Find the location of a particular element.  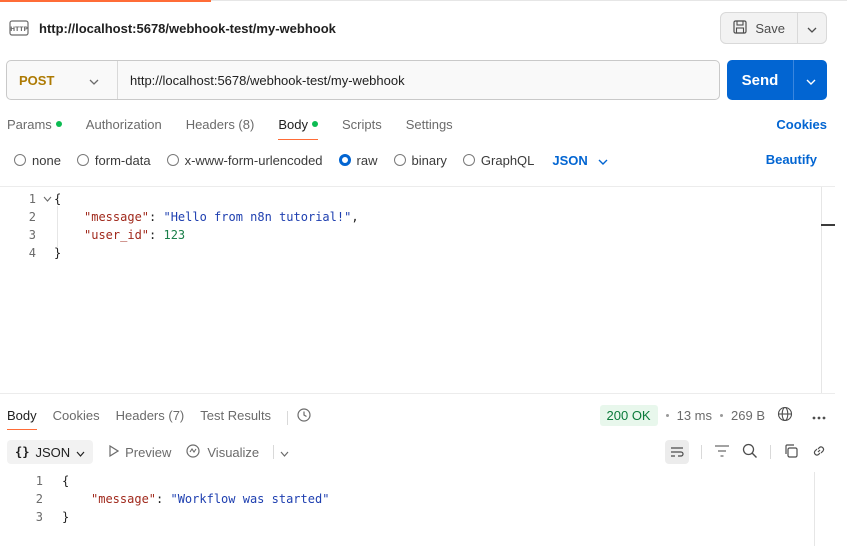

body-type-binary: binary is located at coordinates (420, 160).